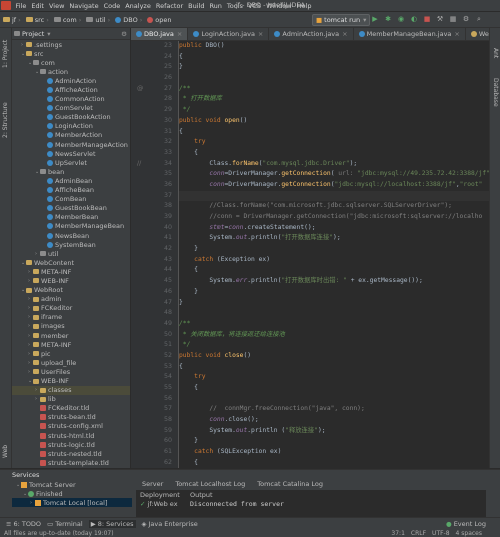  What do you see at coordinates (72, 493) in the screenshot?
I see `tree-item-finished: ⌄ Finished` at bounding box center [72, 493].